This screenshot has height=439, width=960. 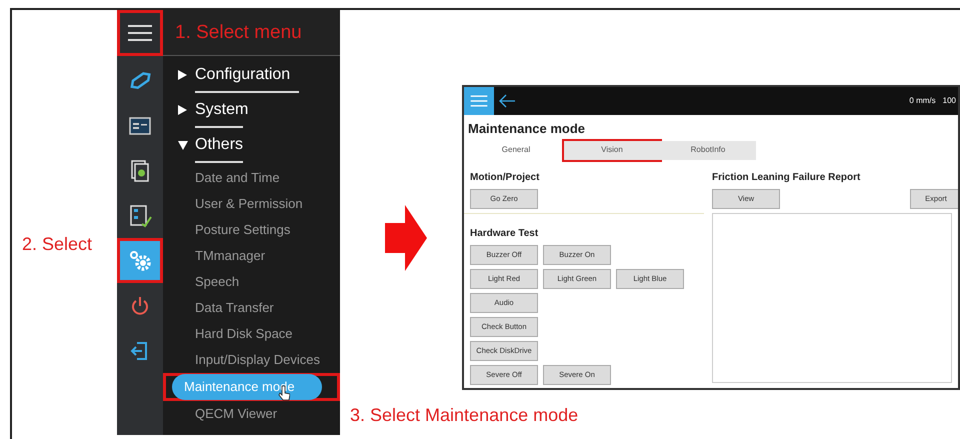 I want to click on section-heading: Friction Leaning Failure Report, so click(x=787, y=177).